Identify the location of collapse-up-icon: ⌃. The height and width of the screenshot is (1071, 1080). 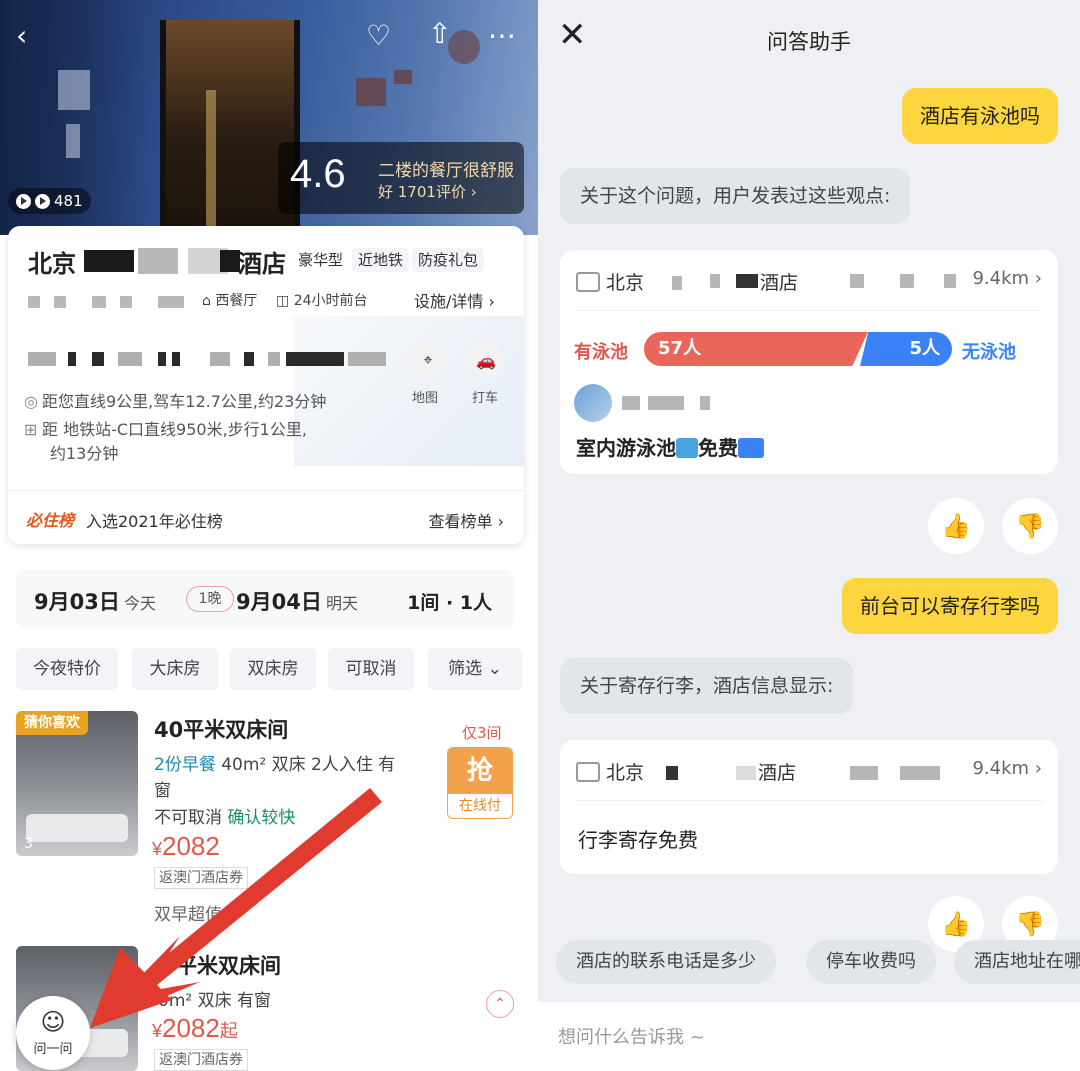
(500, 1004).